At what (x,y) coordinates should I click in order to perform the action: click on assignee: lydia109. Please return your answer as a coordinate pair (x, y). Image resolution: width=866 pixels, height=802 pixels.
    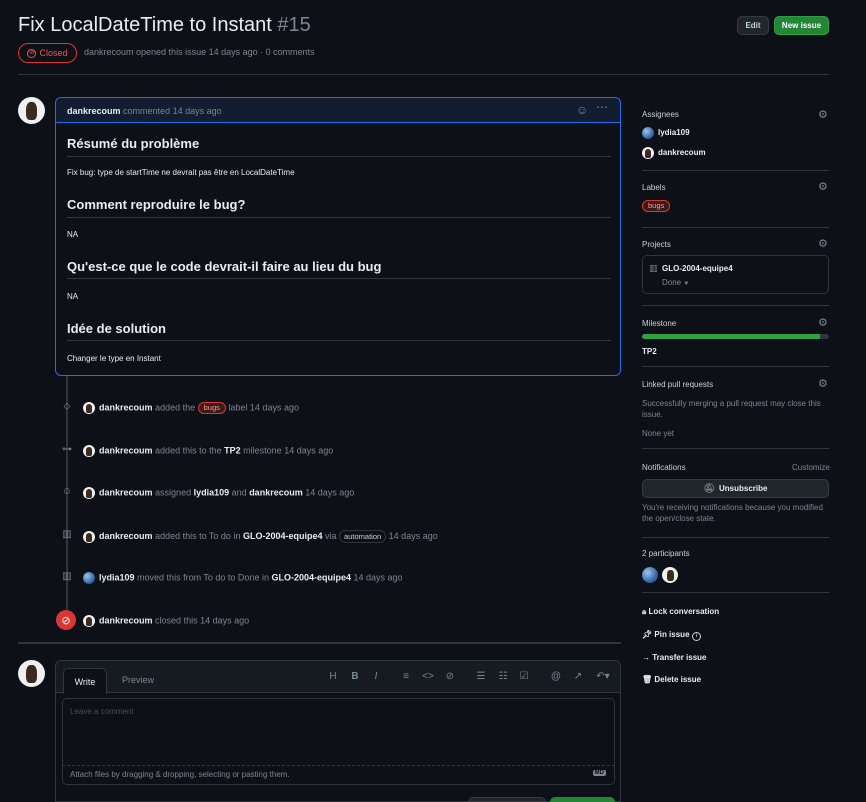
    Looking at the image, I should click on (666, 133).